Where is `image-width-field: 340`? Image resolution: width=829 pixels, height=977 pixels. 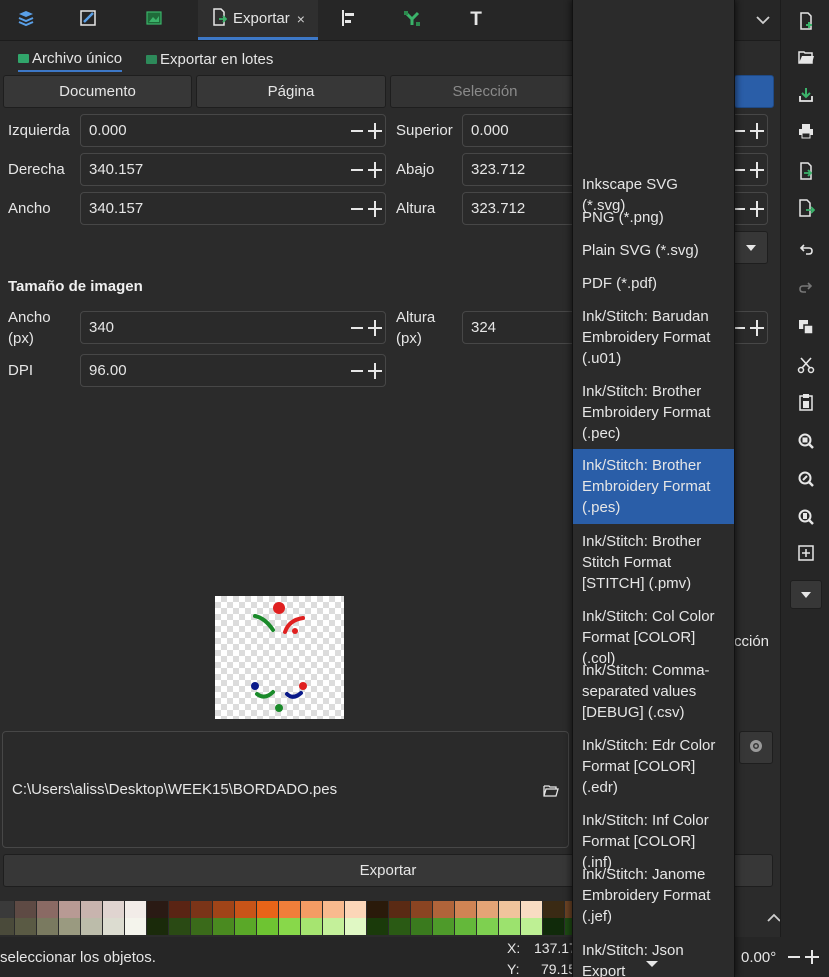
image-width-field: 340 is located at coordinates (233, 327).